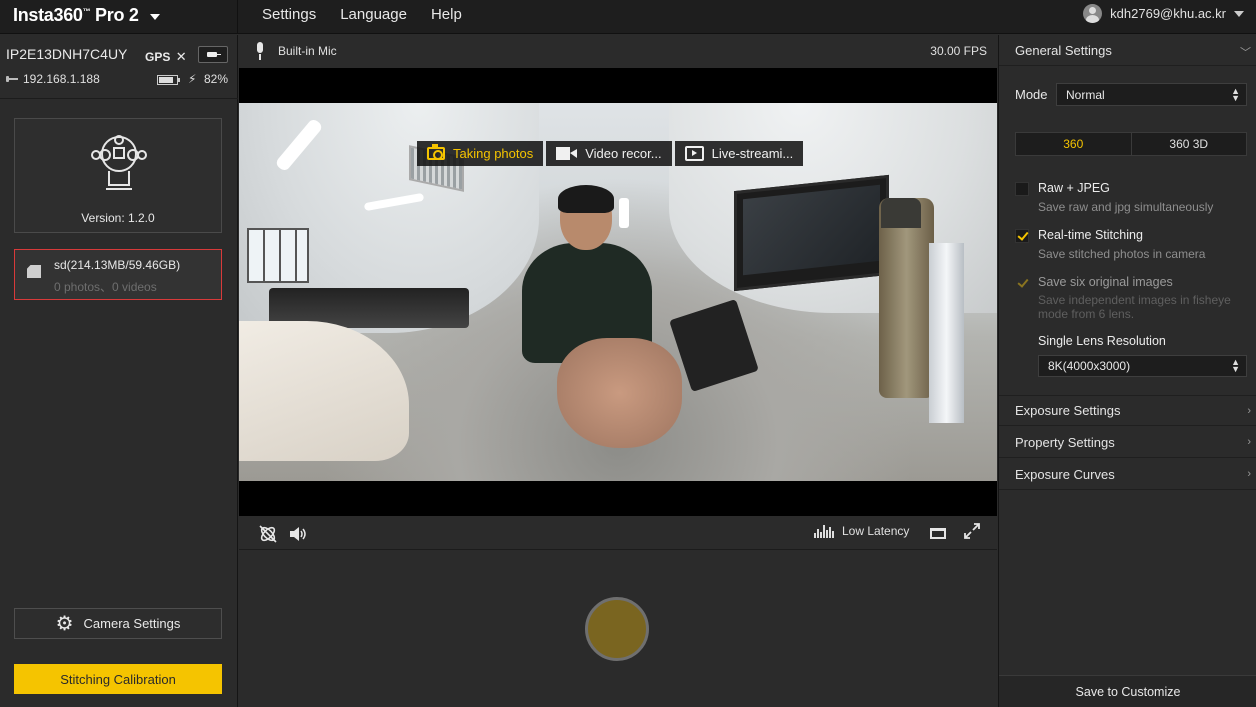 The width and height of the screenshot is (1256, 707). Describe the element at coordinates (1168, 13) in the screenshot. I see `user-email: kdh2769@khu.ac.kr` at that location.